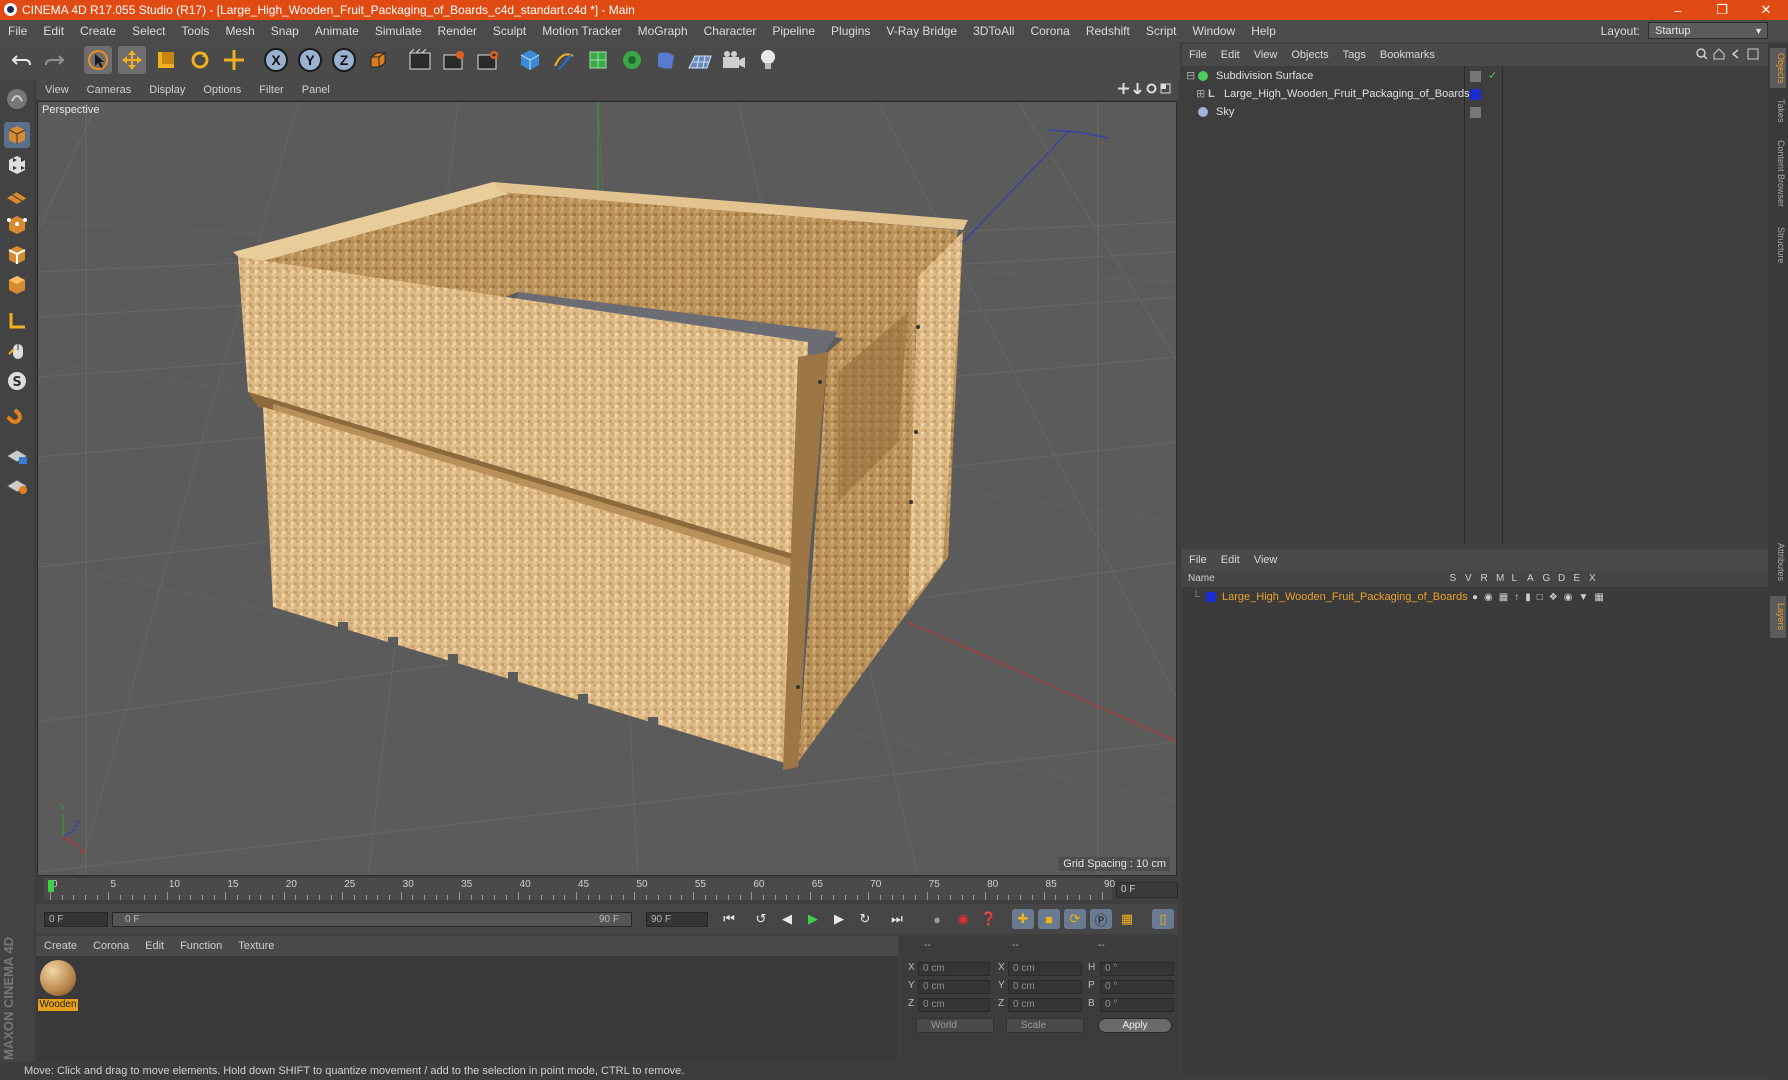  What do you see at coordinates (963, 919) in the screenshot?
I see `auto-keying-icon: ◉` at bounding box center [963, 919].